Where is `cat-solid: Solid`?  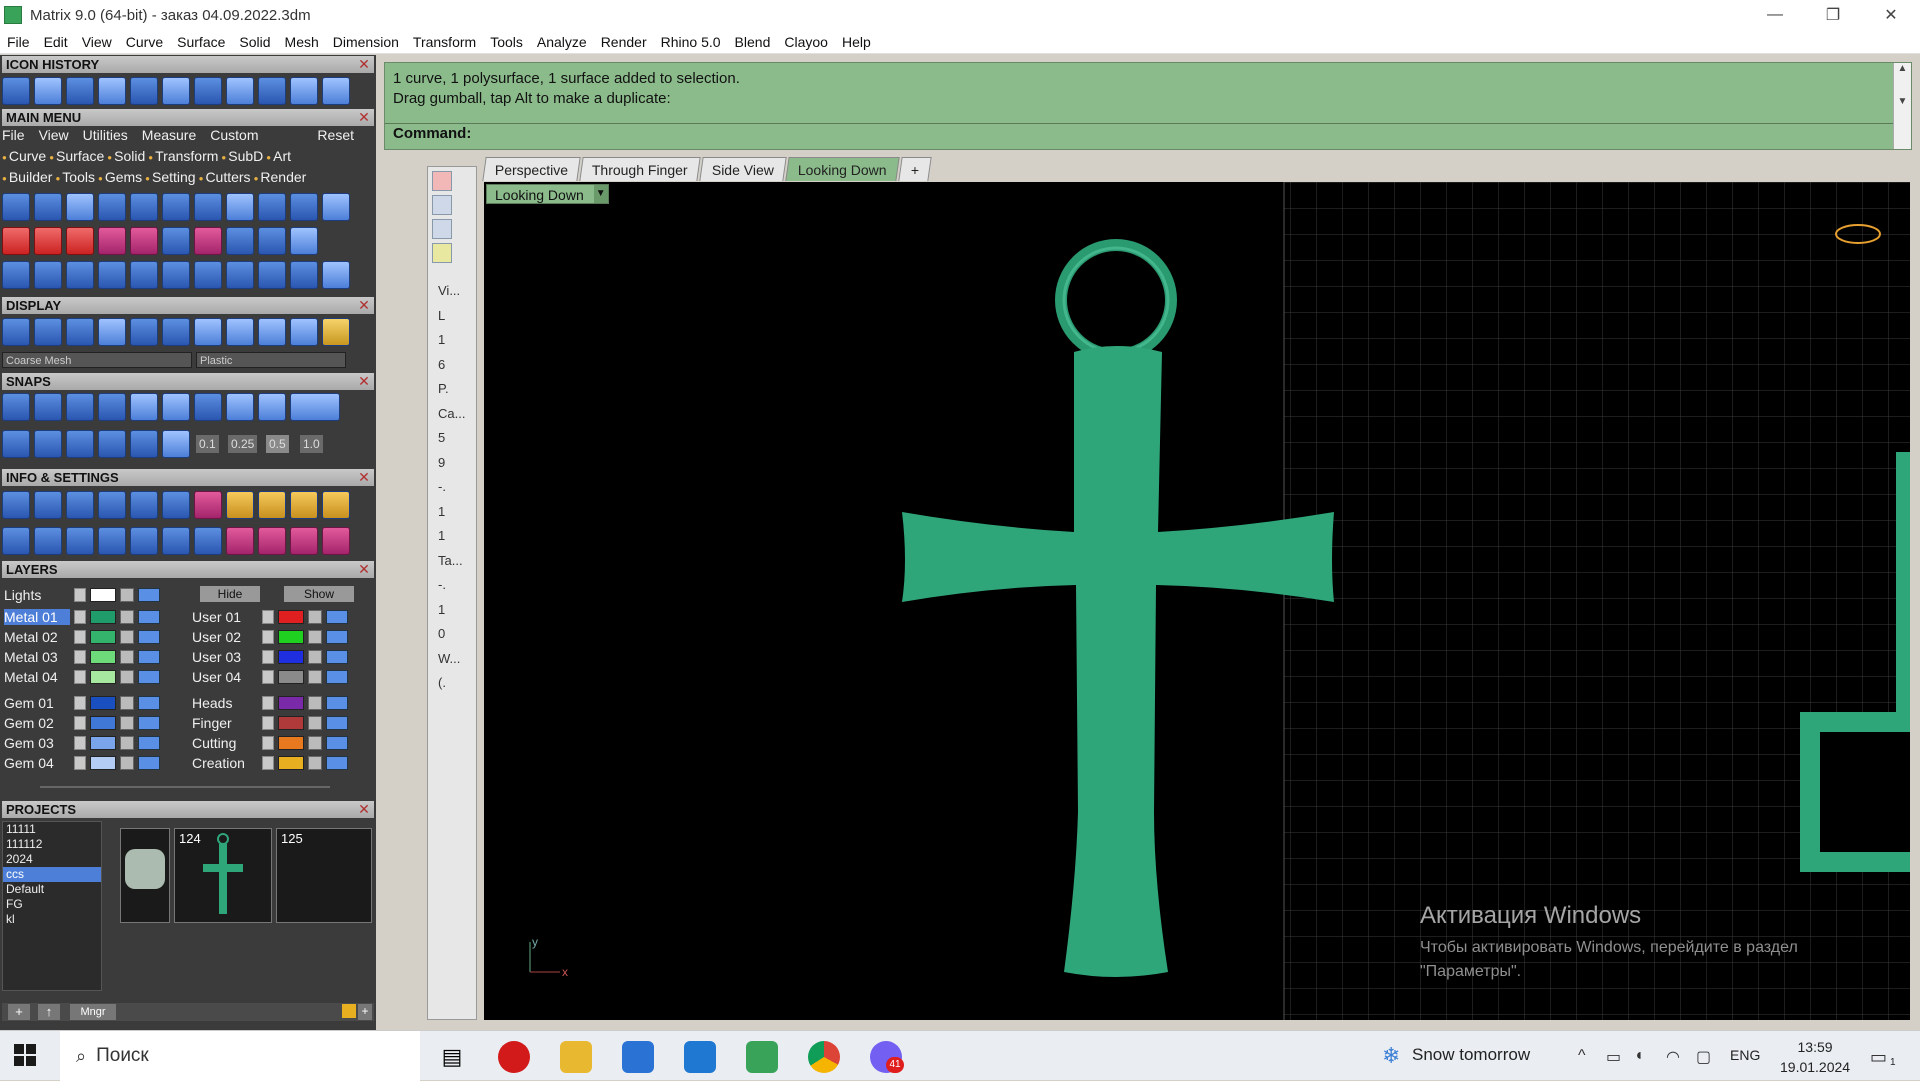
cat-solid: Solid is located at coordinates (126, 156).